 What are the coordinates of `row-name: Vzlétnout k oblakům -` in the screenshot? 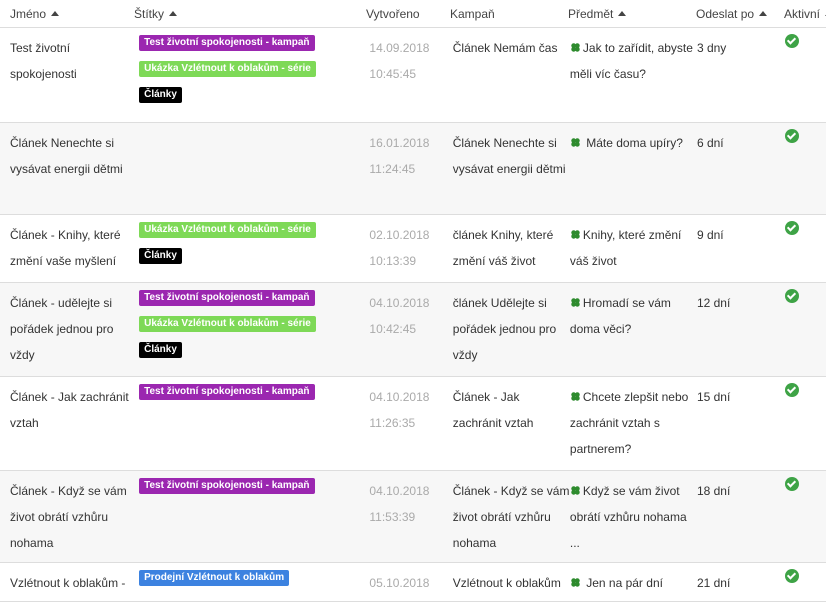 It's located at (69, 582).